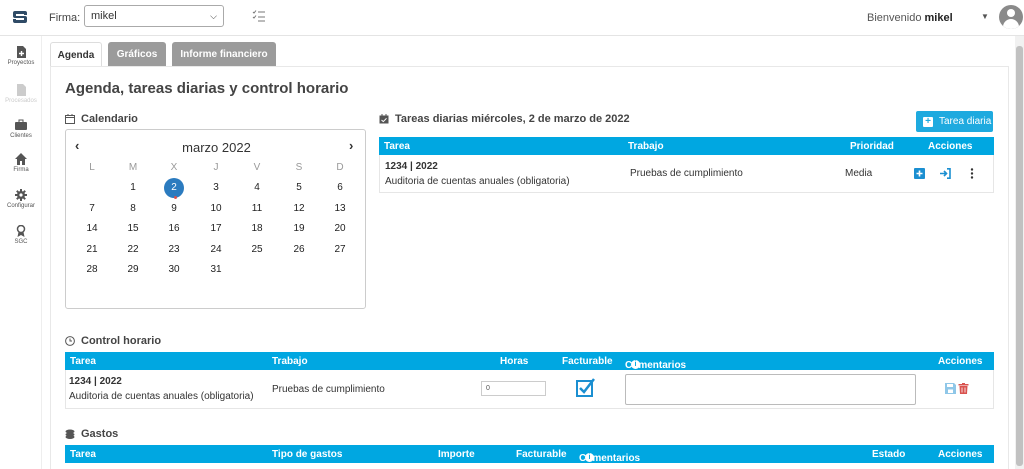 The width and height of the screenshot is (1024, 469). What do you see at coordinates (100, 434) in the screenshot?
I see `gastos-heading-text: Gastos` at bounding box center [100, 434].